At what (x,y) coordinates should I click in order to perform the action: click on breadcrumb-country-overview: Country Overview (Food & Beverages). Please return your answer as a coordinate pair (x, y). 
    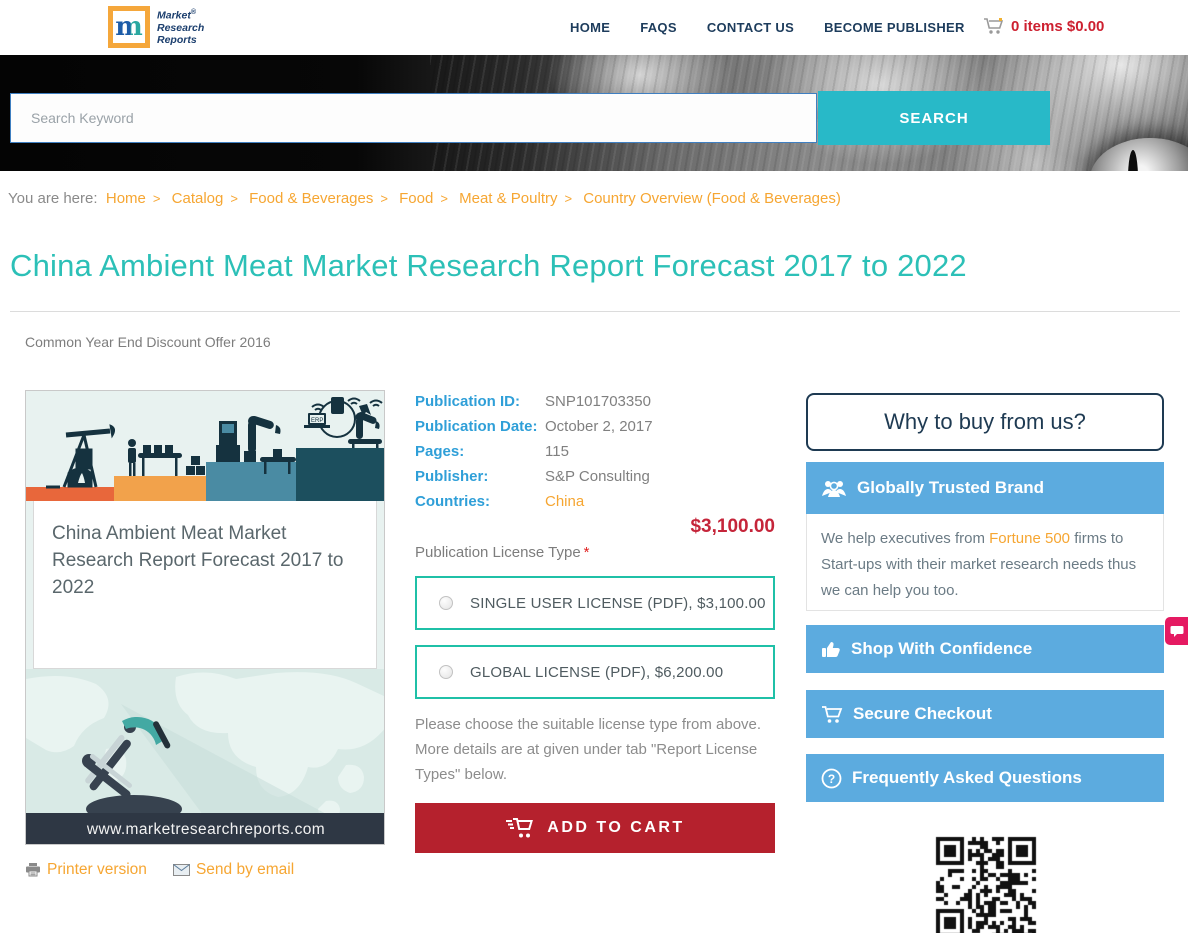
    Looking at the image, I should click on (712, 198).